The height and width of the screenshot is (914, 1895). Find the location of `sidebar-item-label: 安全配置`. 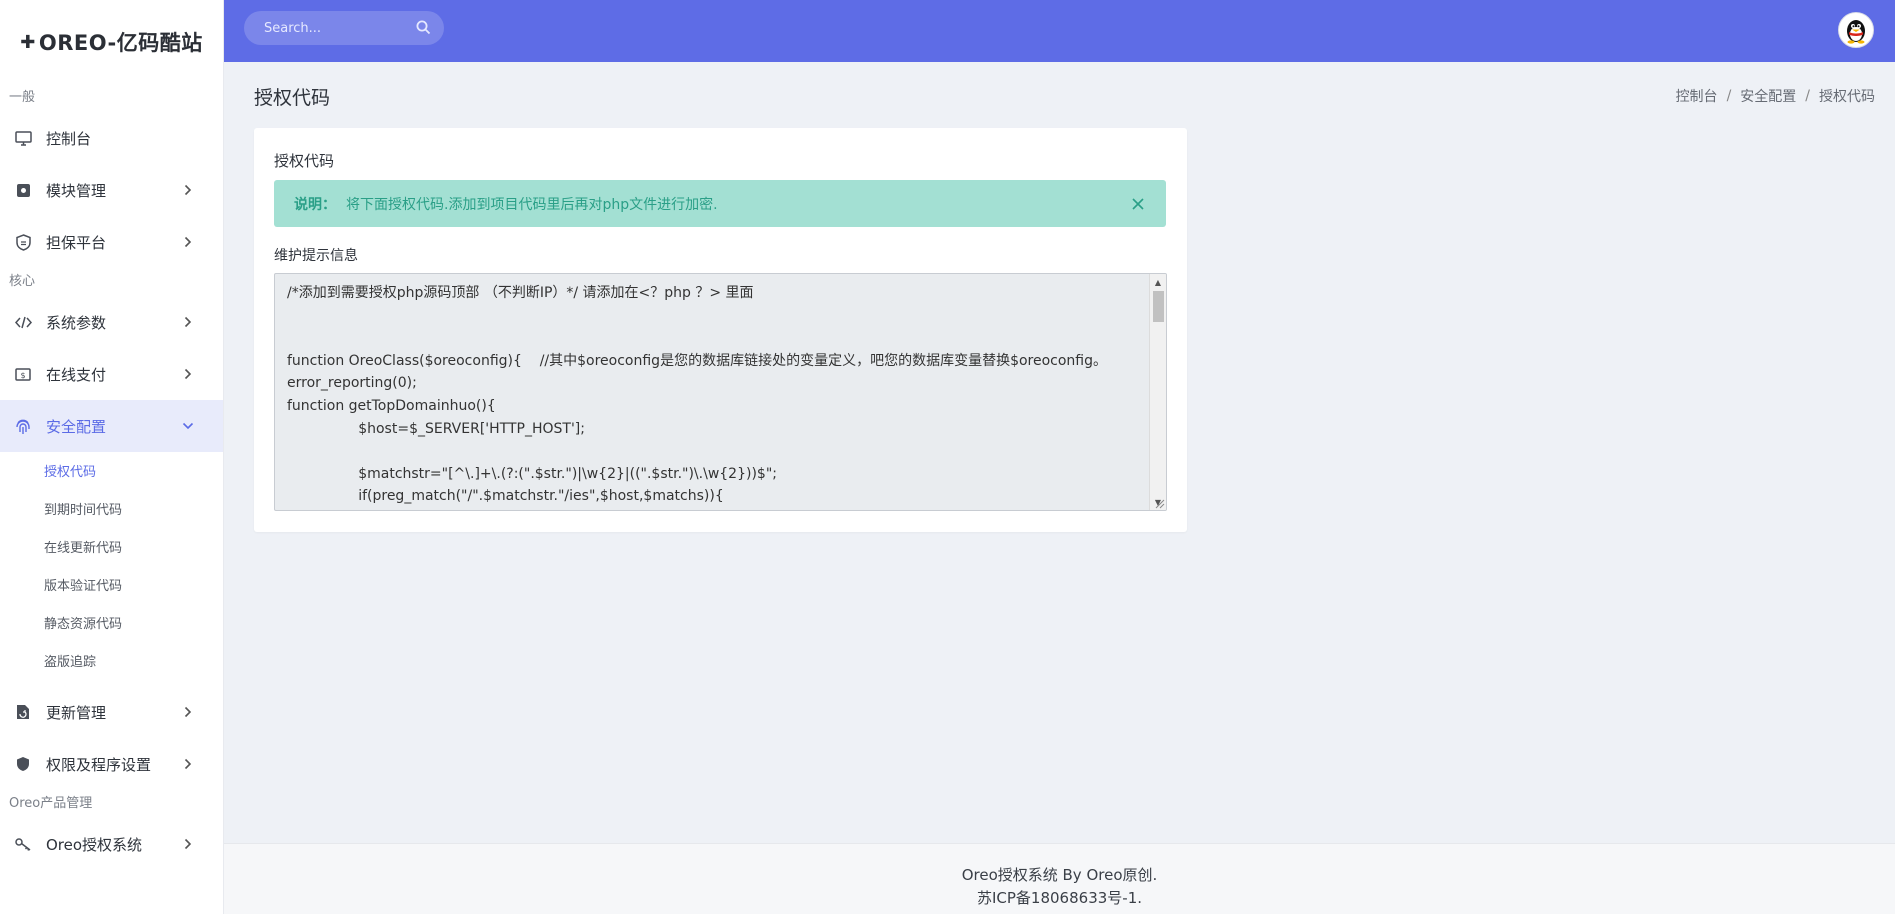

sidebar-item-label: 安全配置 is located at coordinates (76, 426).